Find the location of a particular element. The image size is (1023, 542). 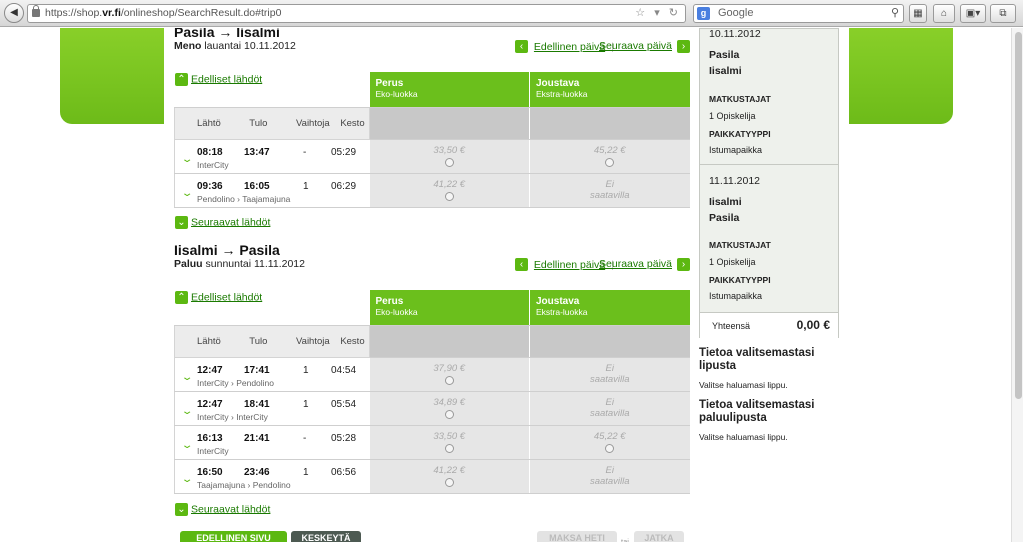

return-day-nav: ‹ Edellinen päivä | Seuraava päivä › is located at coordinates (602, 265).